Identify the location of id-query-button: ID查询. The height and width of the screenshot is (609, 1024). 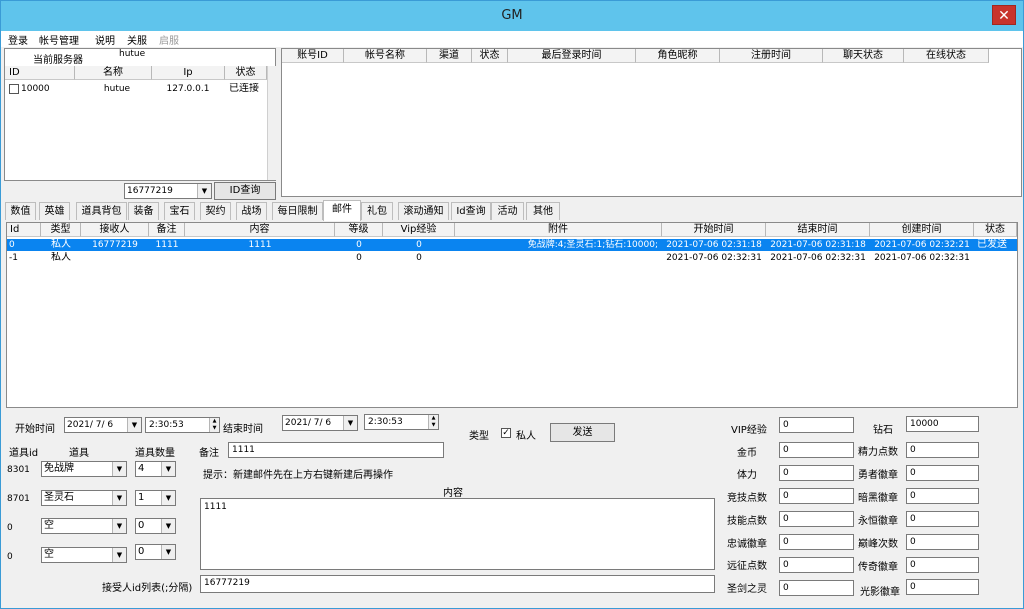
(245, 191).